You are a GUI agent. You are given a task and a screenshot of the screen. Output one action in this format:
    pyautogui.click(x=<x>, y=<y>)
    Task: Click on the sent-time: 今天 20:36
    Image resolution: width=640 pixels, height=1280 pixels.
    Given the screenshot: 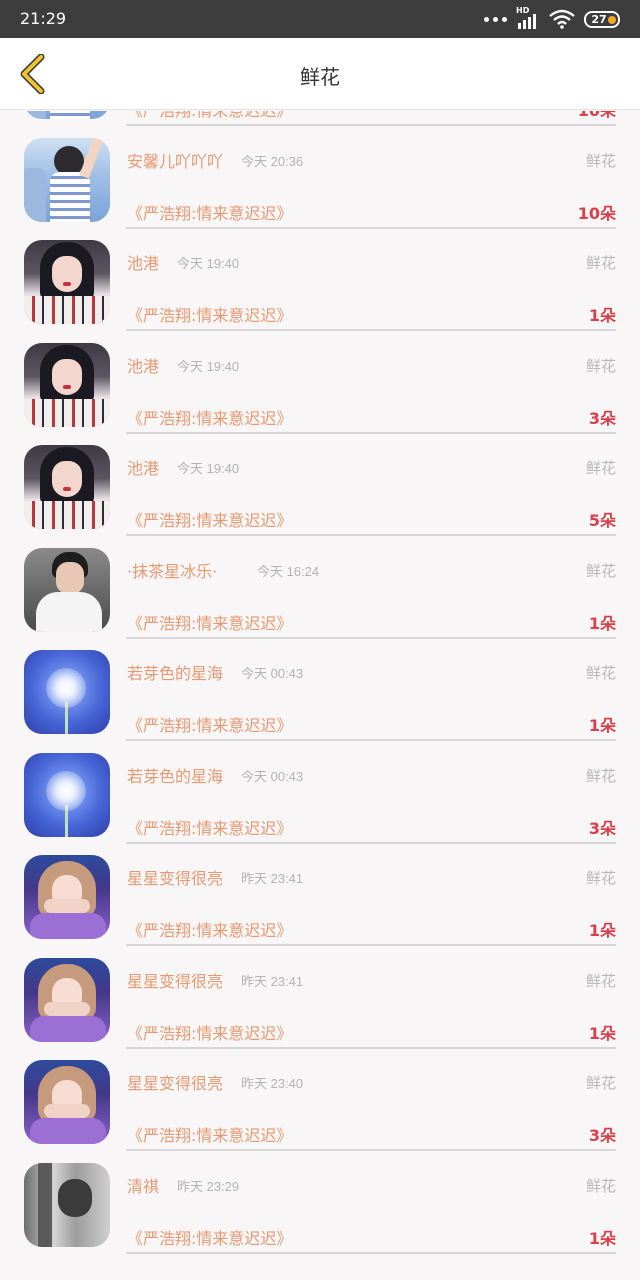 What is the action you would take?
    pyautogui.click(x=272, y=161)
    